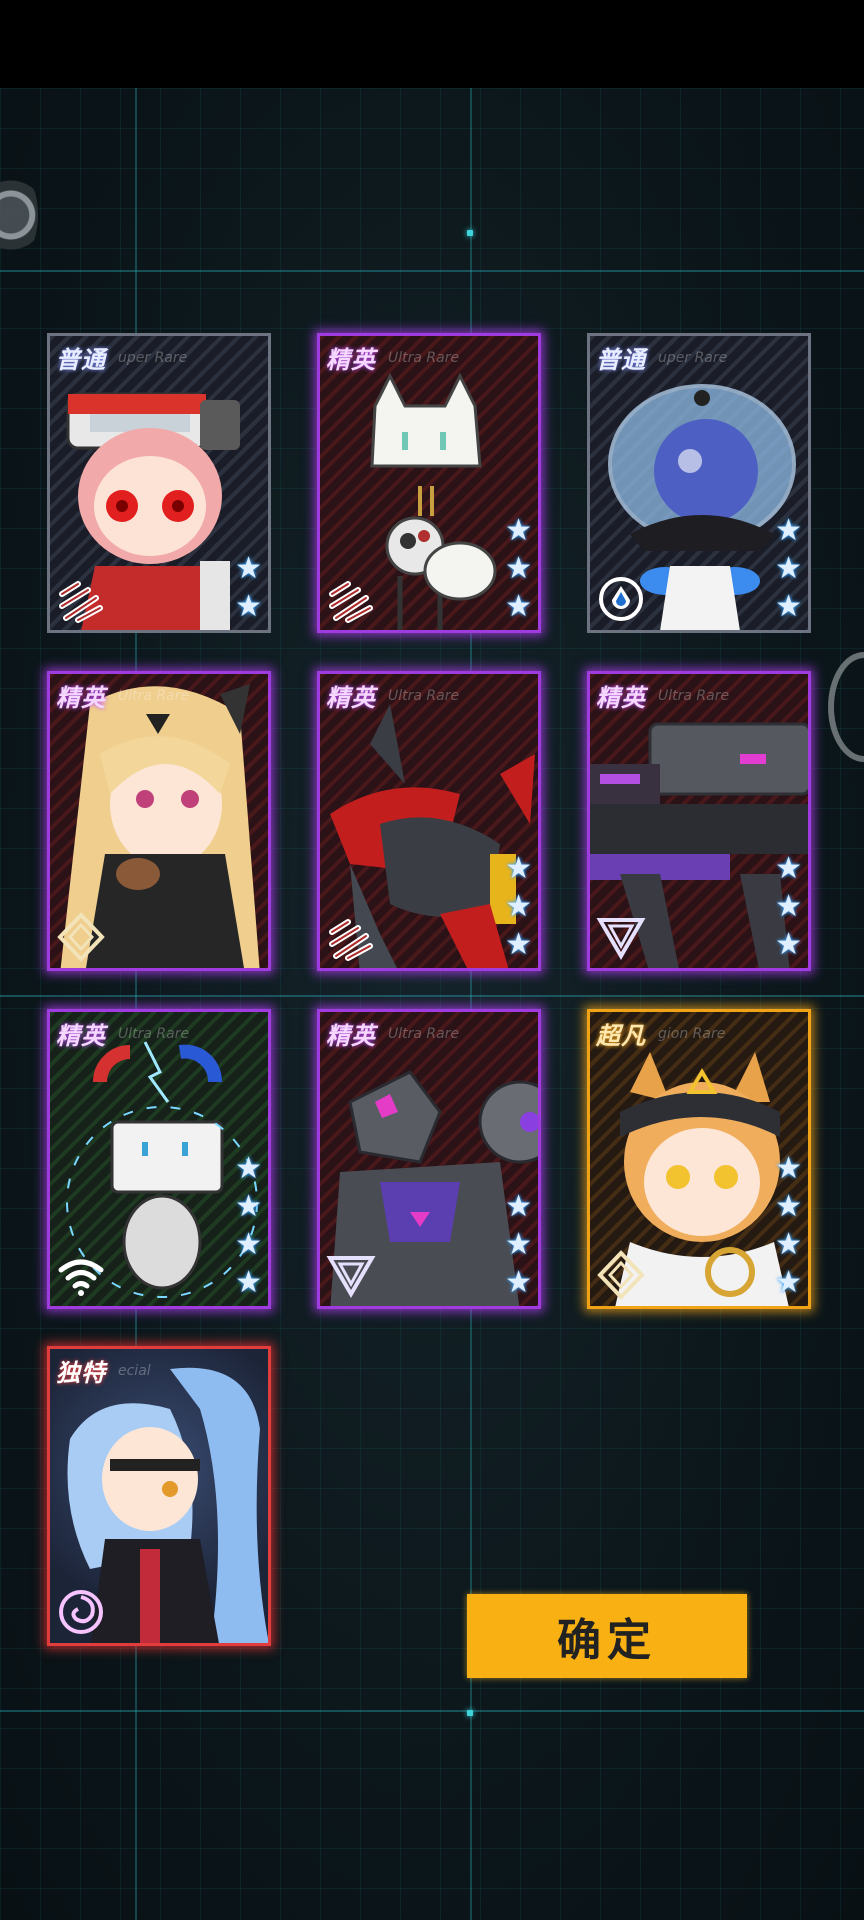 The height and width of the screenshot is (1920, 864). I want to click on unit-card: 独特 ecial, so click(159, 1496).